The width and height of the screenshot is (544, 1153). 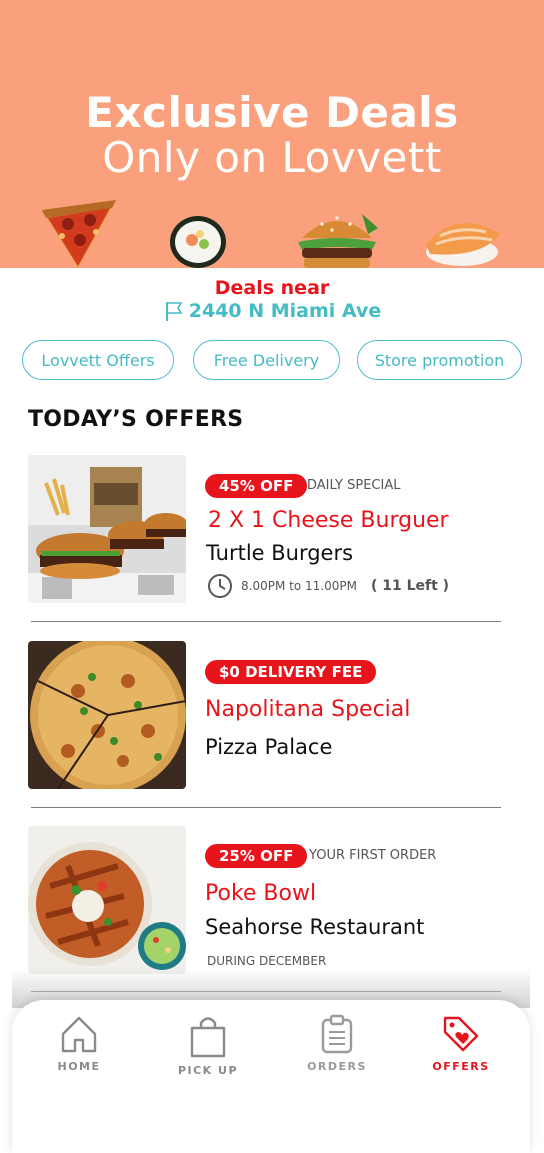 What do you see at coordinates (267, 961) in the screenshot?
I see `offer-validity: DURING DECEMBER` at bounding box center [267, 961].